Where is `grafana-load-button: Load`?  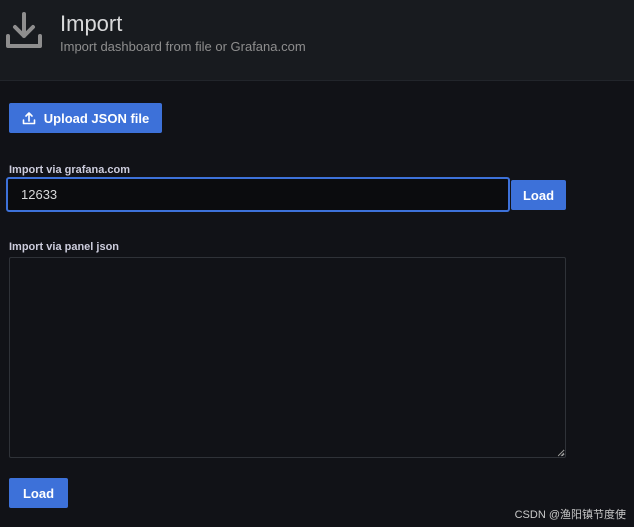 grafana-load-button: Load is located at coordinates (538, 195).